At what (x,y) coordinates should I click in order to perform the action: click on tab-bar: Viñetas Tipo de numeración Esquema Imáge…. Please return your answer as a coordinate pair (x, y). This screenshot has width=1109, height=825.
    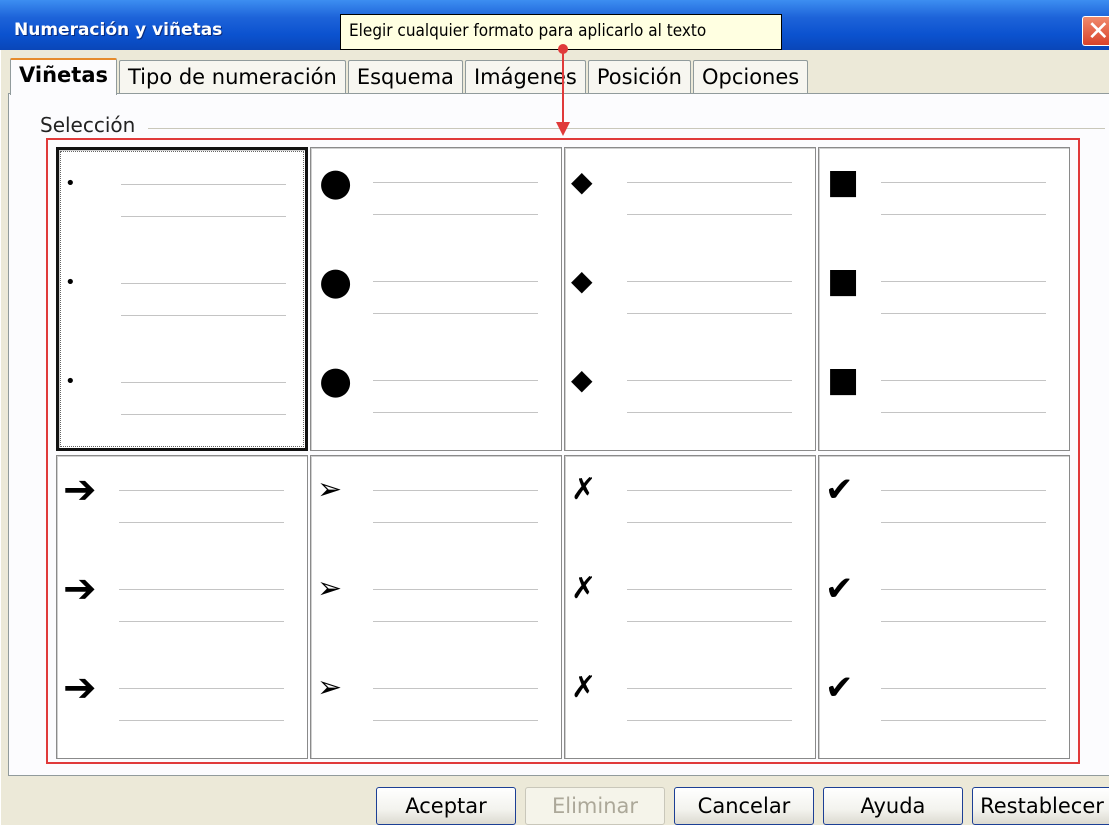
    Looking at the image, I should click on (410, 76).